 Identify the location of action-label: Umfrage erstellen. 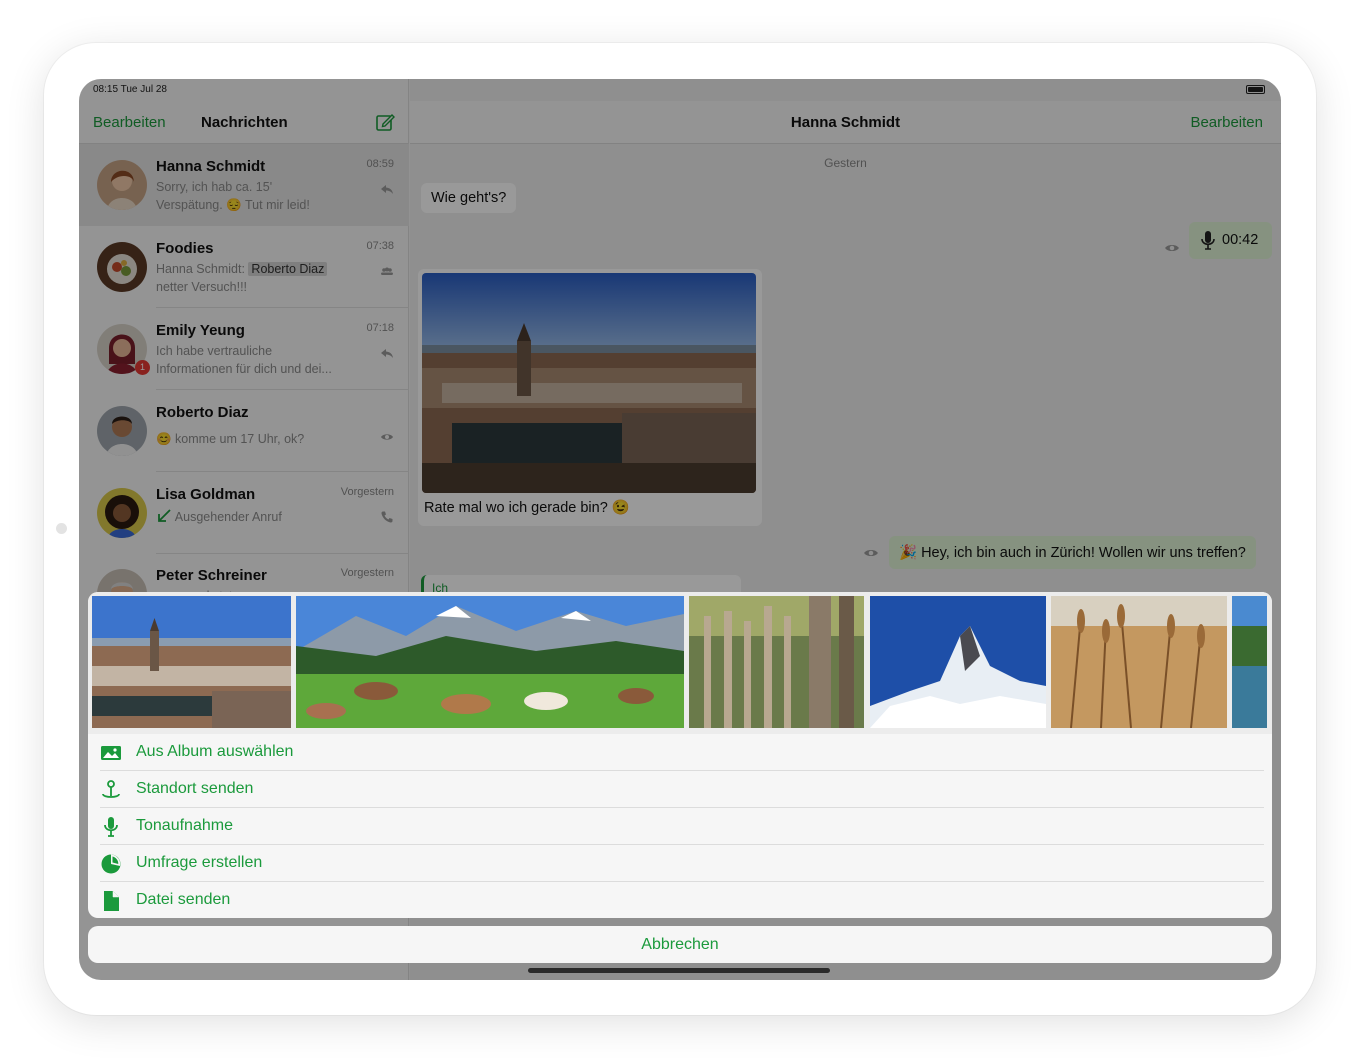
(199, 862).